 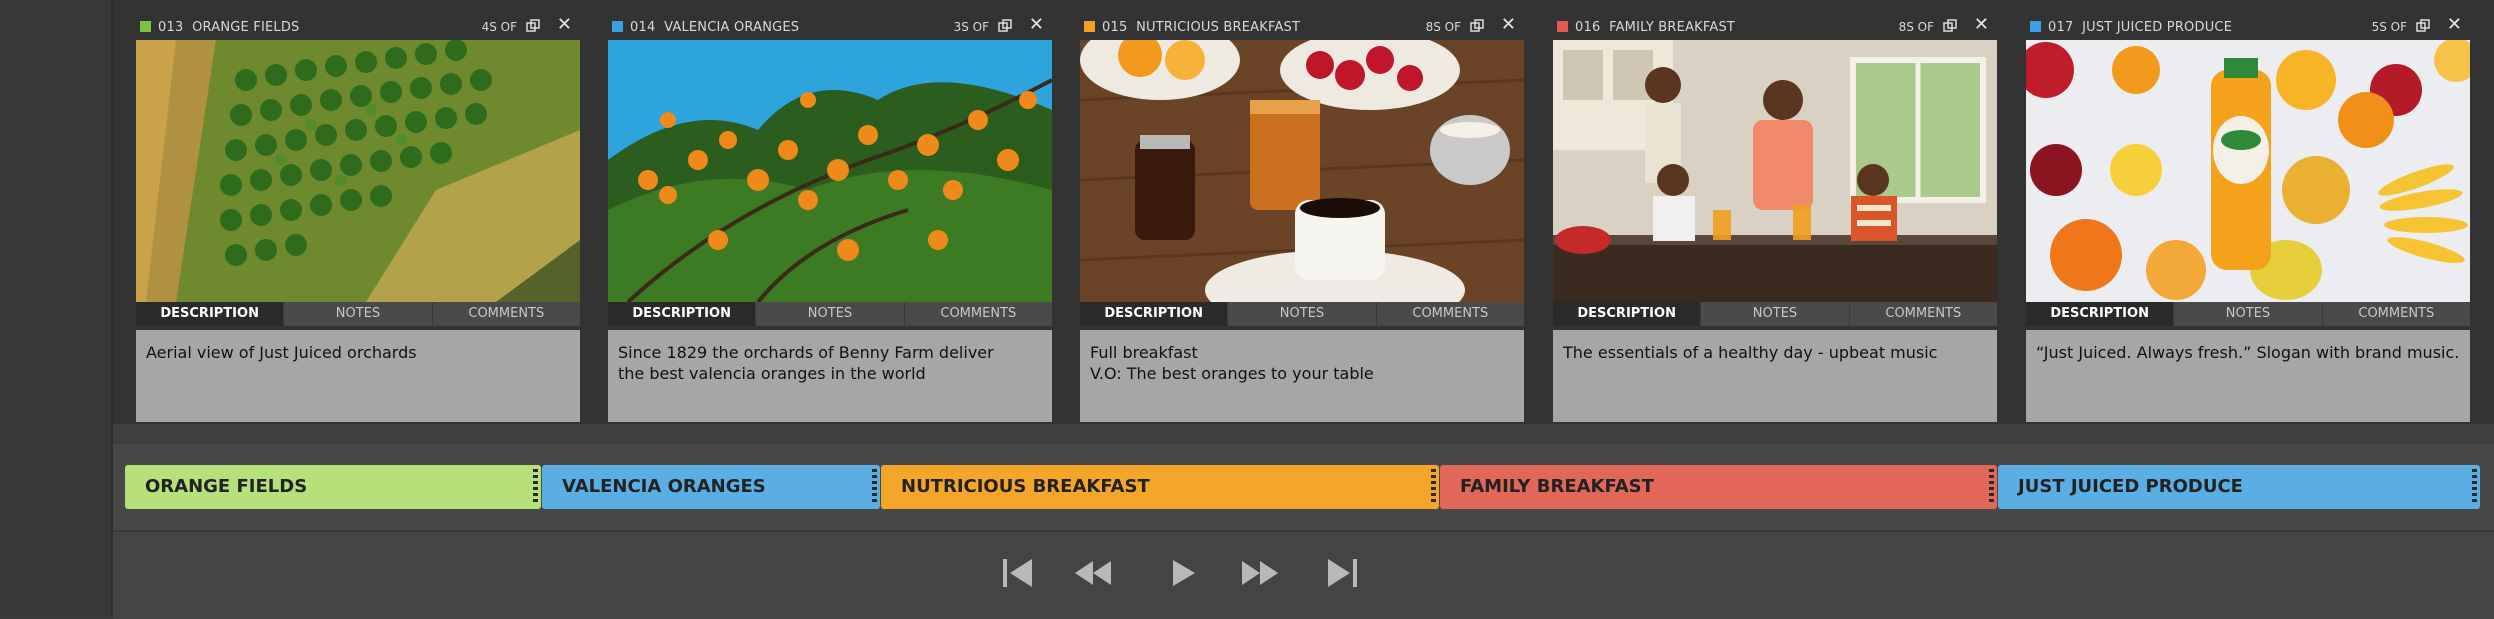 What do you see at coordinates (226, 486) in the screenshot?
I see `clip-label: ORANGE FIELDS` at bounding box center [226, 486].